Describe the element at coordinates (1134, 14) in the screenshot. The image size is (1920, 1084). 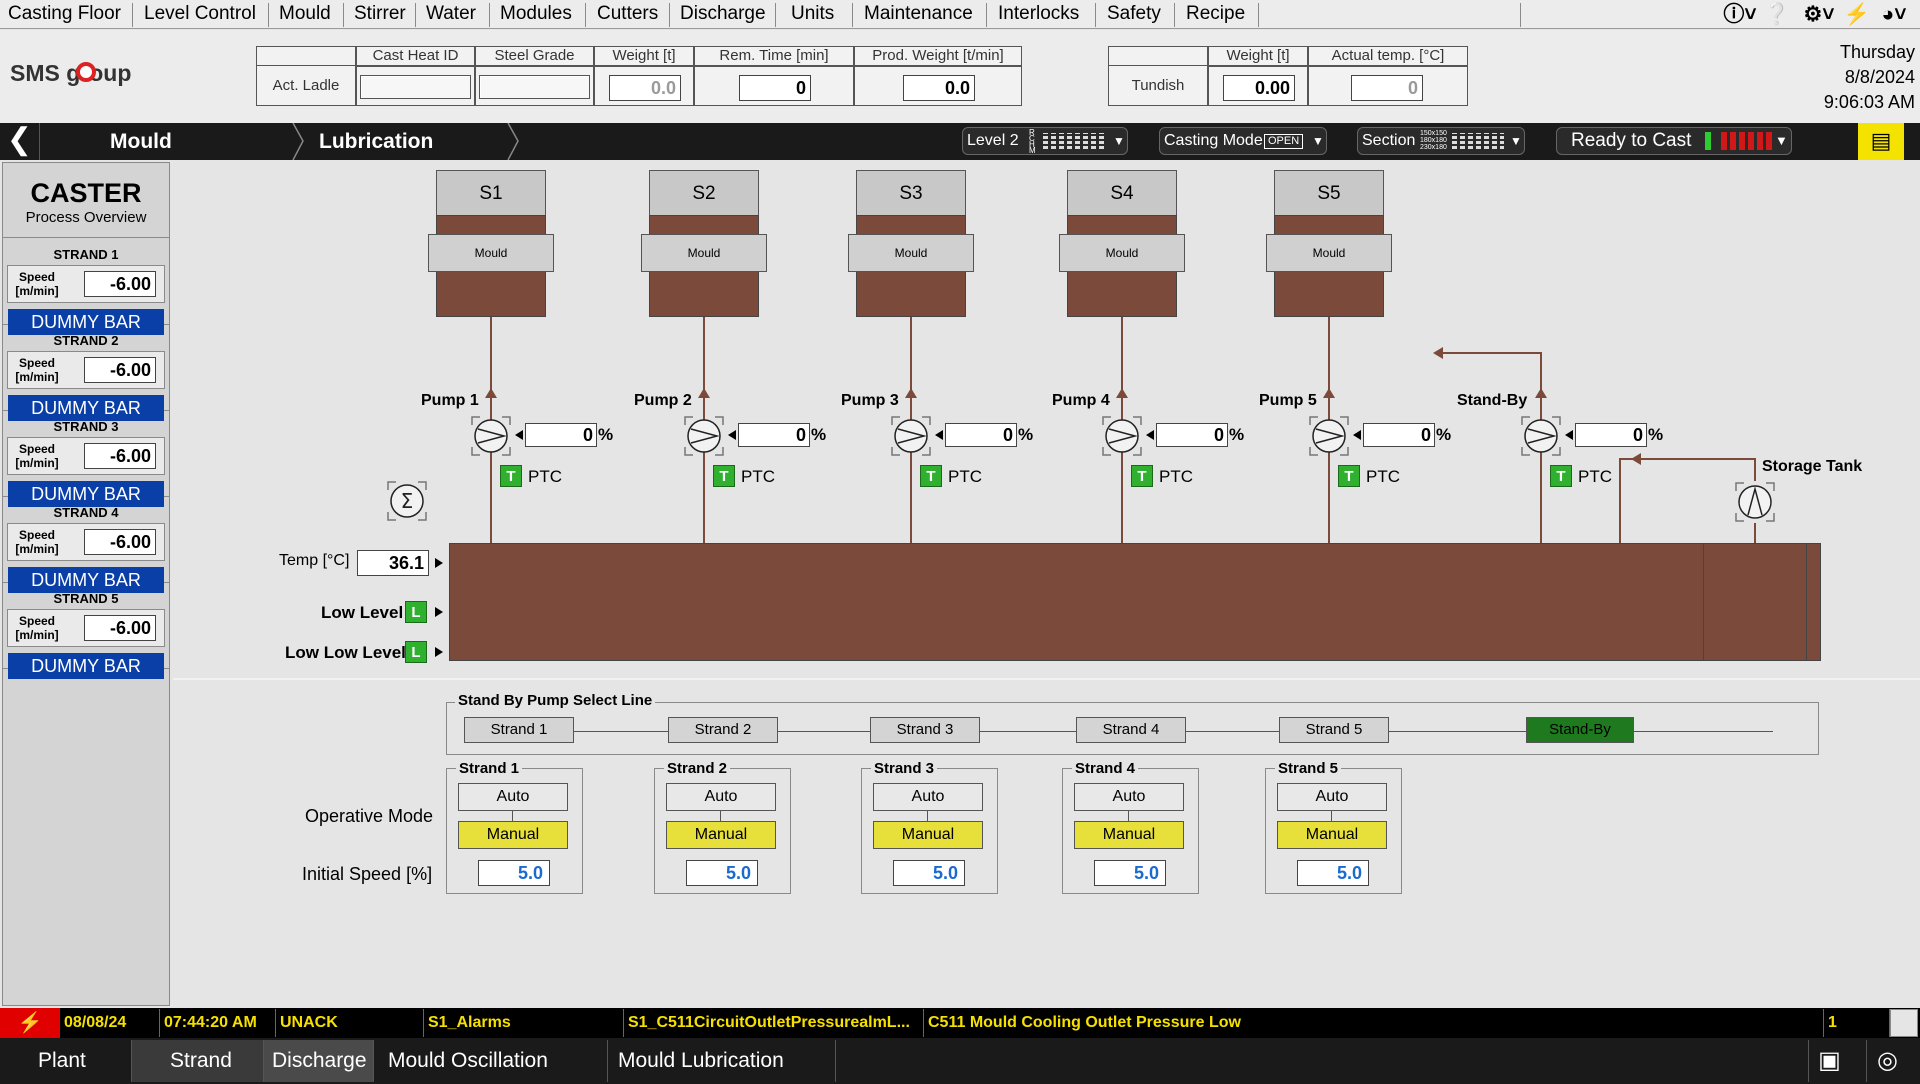
I see `menu-safety: Safety` at that location.